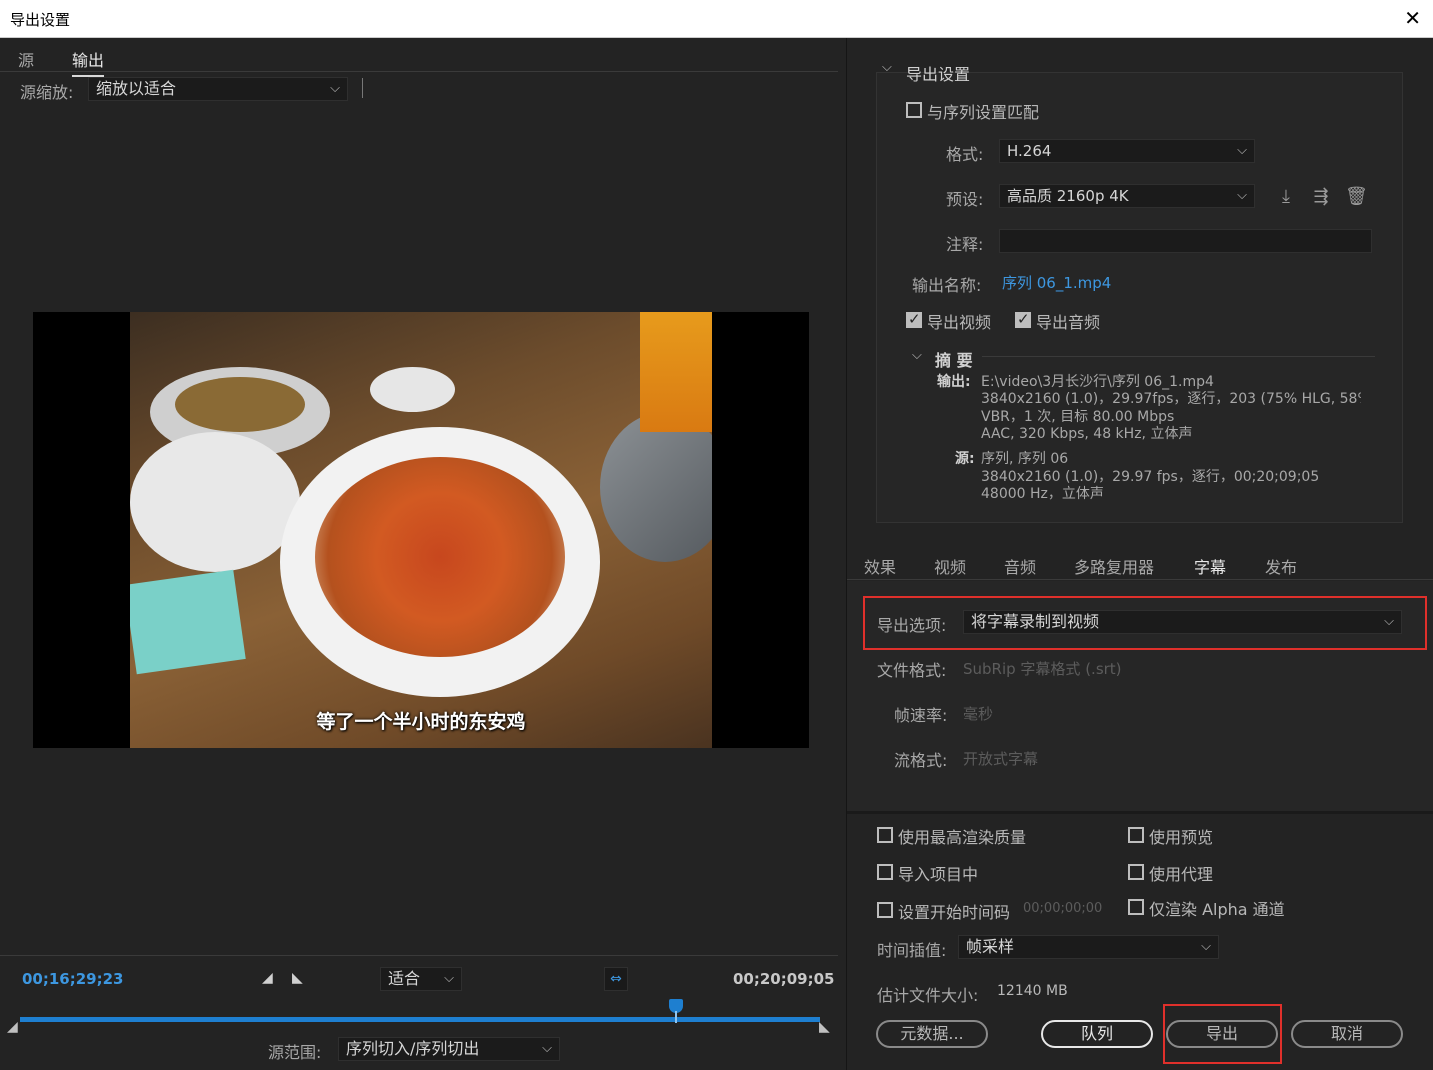 This screenshot has width=1433, height=1070. Describe the element at coordinates (912, 625) in the screenshot. I see `export-option-label: 导出选项:` at that location.